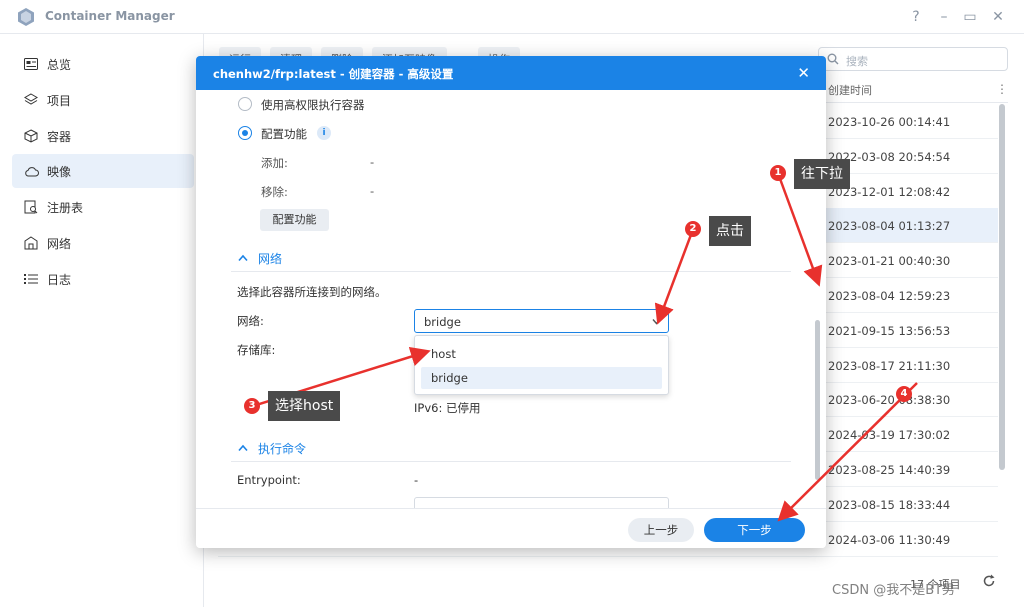 Image resolution: width=1024 pixels, height=607 pixels. Describe the element at coordinates (916, 17) in the screenshot. I see `help-icon: ?` at that location.